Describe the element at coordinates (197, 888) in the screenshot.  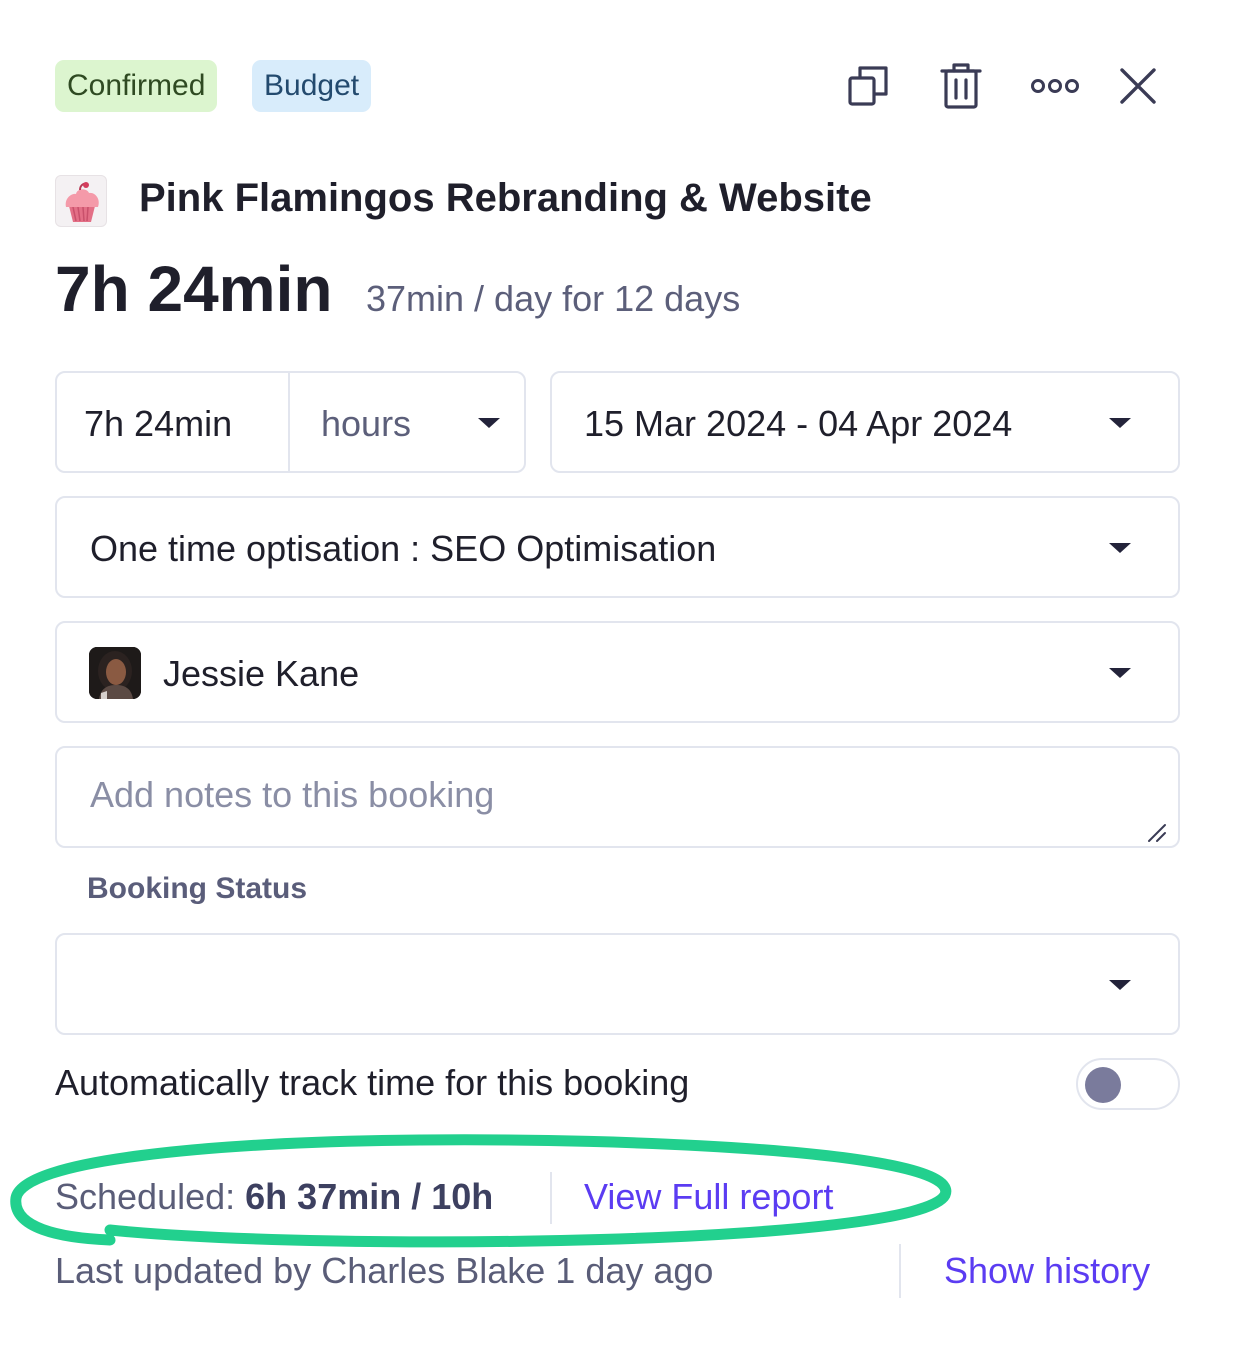
I see `booking-status-label: Booking Status` at that location.